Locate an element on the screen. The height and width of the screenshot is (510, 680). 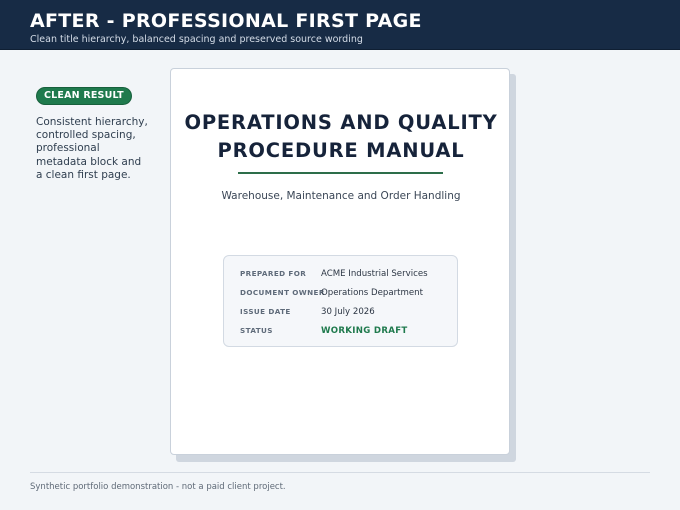
footer-divider is located at coordinates (340, 472).